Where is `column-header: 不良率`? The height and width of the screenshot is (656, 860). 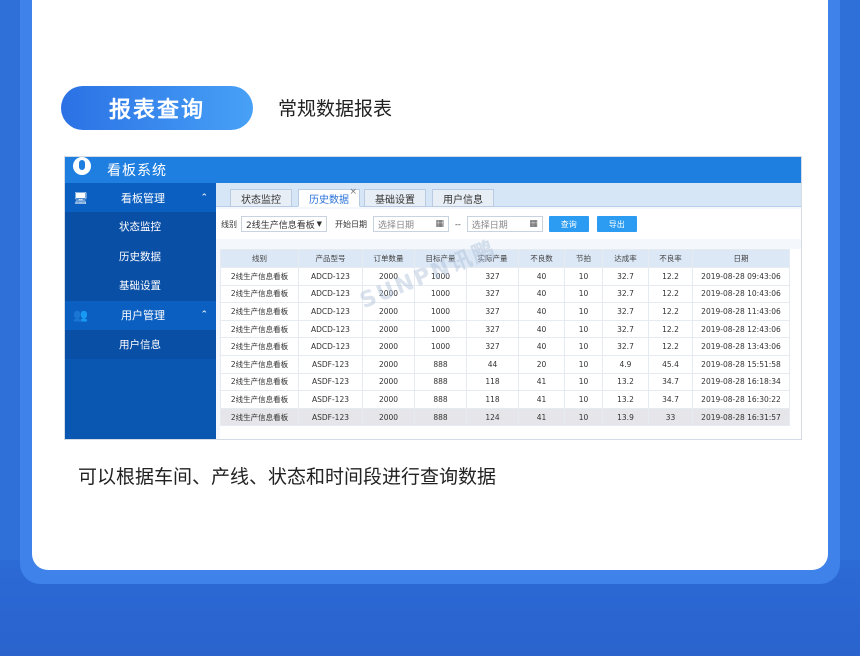
column-header: 不良率 is located at coordinates (670, 258).